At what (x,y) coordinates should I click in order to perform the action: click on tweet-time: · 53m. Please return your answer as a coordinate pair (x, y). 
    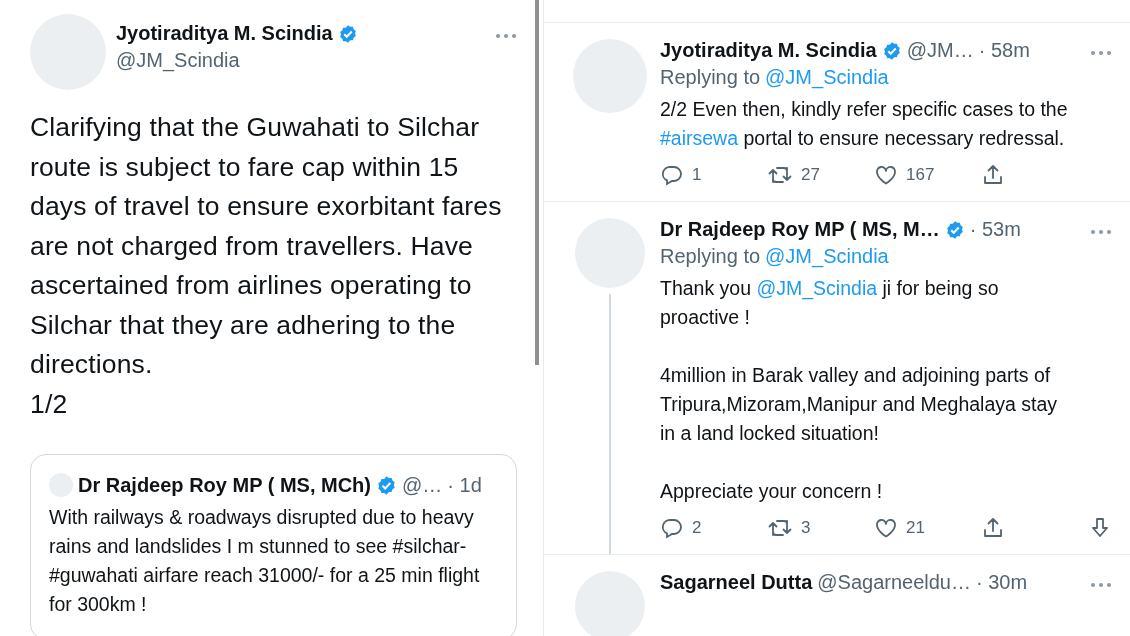
    Looking at the image, I should click on (995, 229).